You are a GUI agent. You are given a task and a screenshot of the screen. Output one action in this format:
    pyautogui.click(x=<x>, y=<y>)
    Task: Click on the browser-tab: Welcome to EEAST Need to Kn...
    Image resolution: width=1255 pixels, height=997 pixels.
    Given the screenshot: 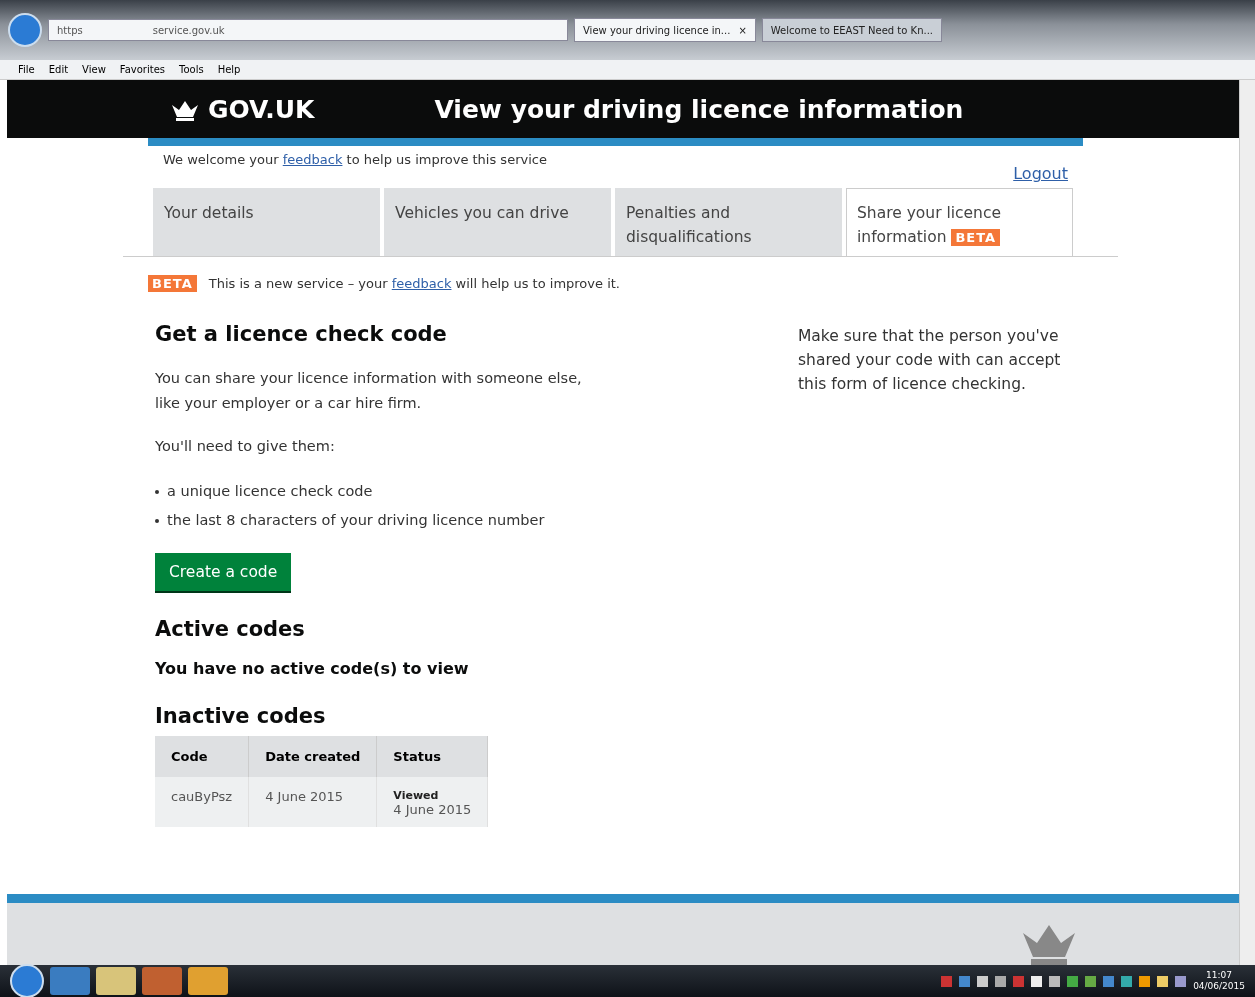 What is the action you would take?
    pyautogui.click(x=851, y=30)
    